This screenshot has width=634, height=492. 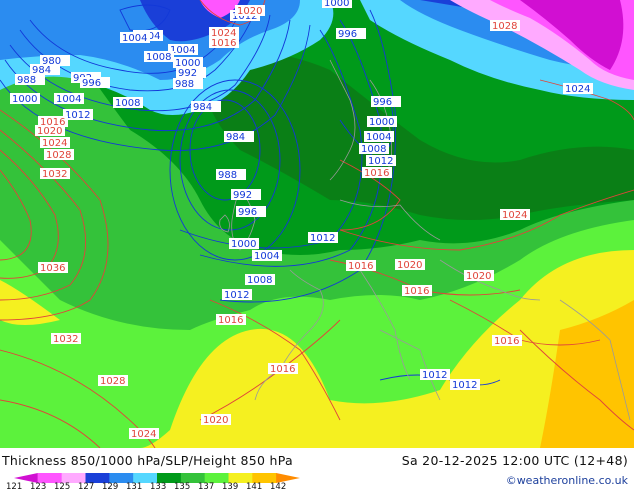 I want to click on credit-link: ©weatheronline.co.uk, so click(x=567, y=480).